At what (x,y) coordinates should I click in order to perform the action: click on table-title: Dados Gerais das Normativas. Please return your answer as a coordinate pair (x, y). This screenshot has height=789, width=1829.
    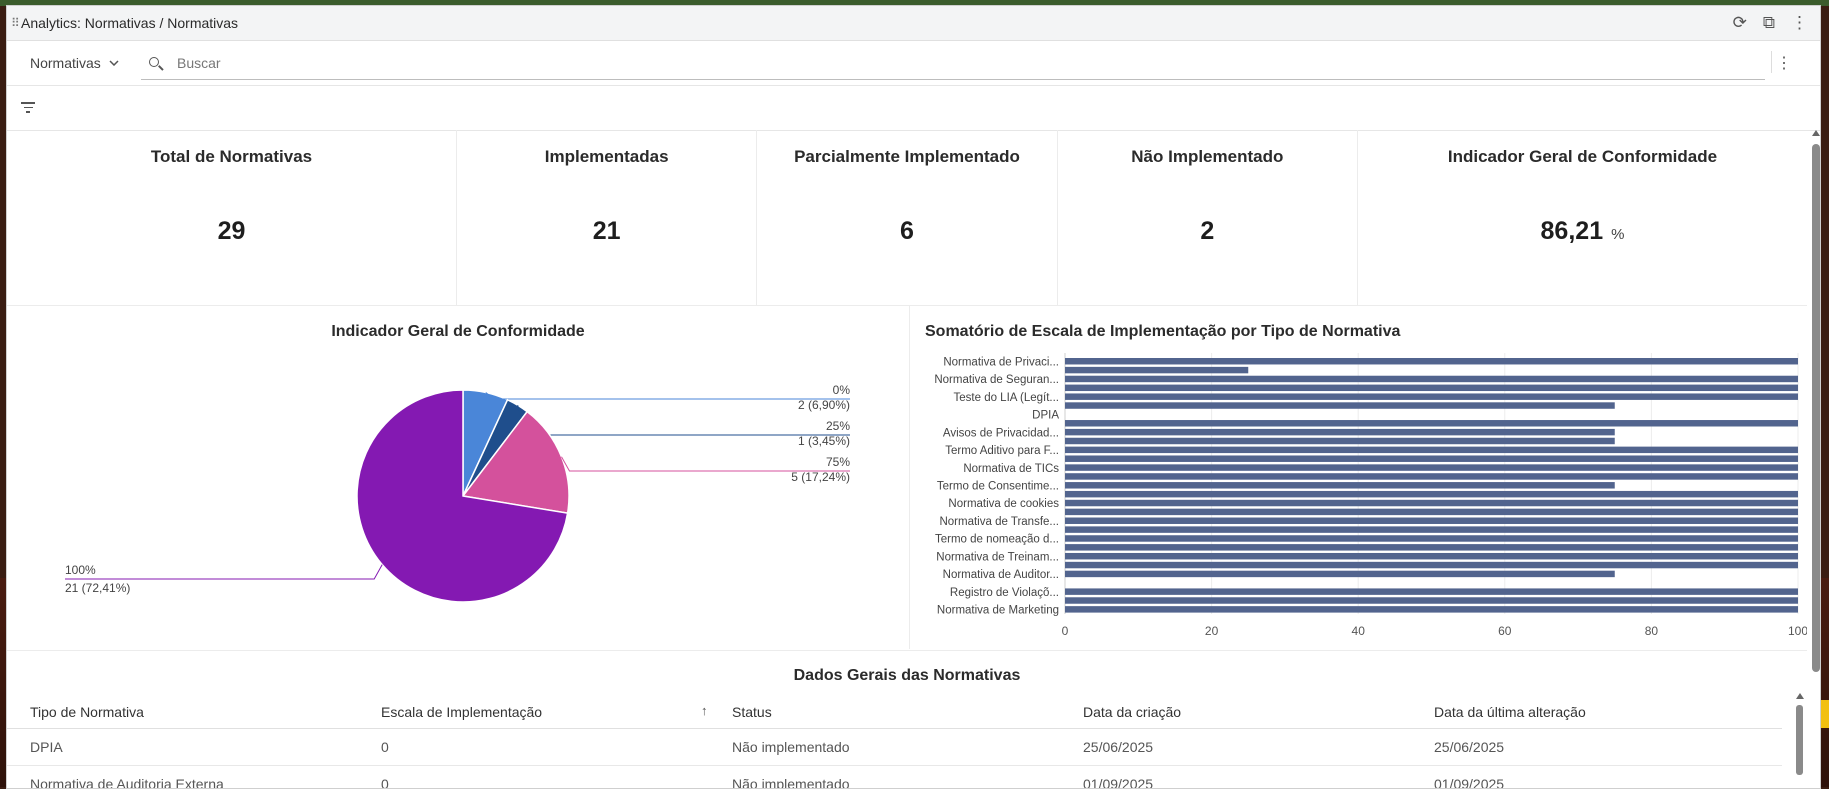
    Looking at the image, I should click on (907, 675).